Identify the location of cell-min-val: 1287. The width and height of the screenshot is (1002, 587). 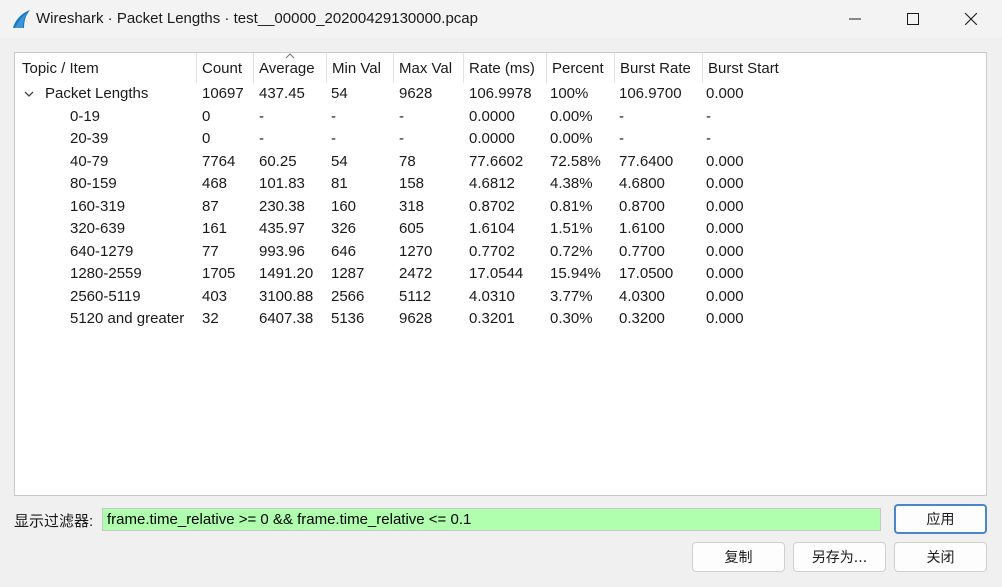
(348, 273).